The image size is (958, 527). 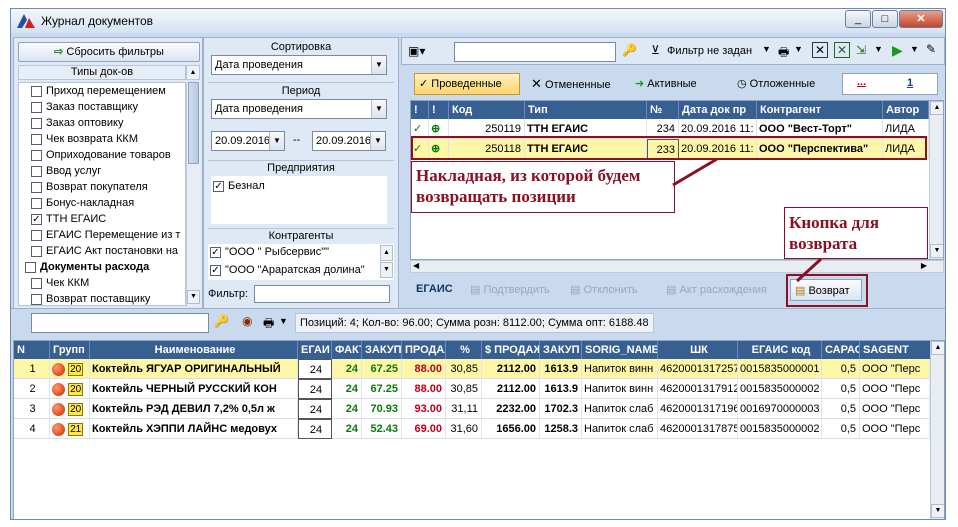 I want to click on type-item: Заказ поставщику, so click(x=102, y=107).